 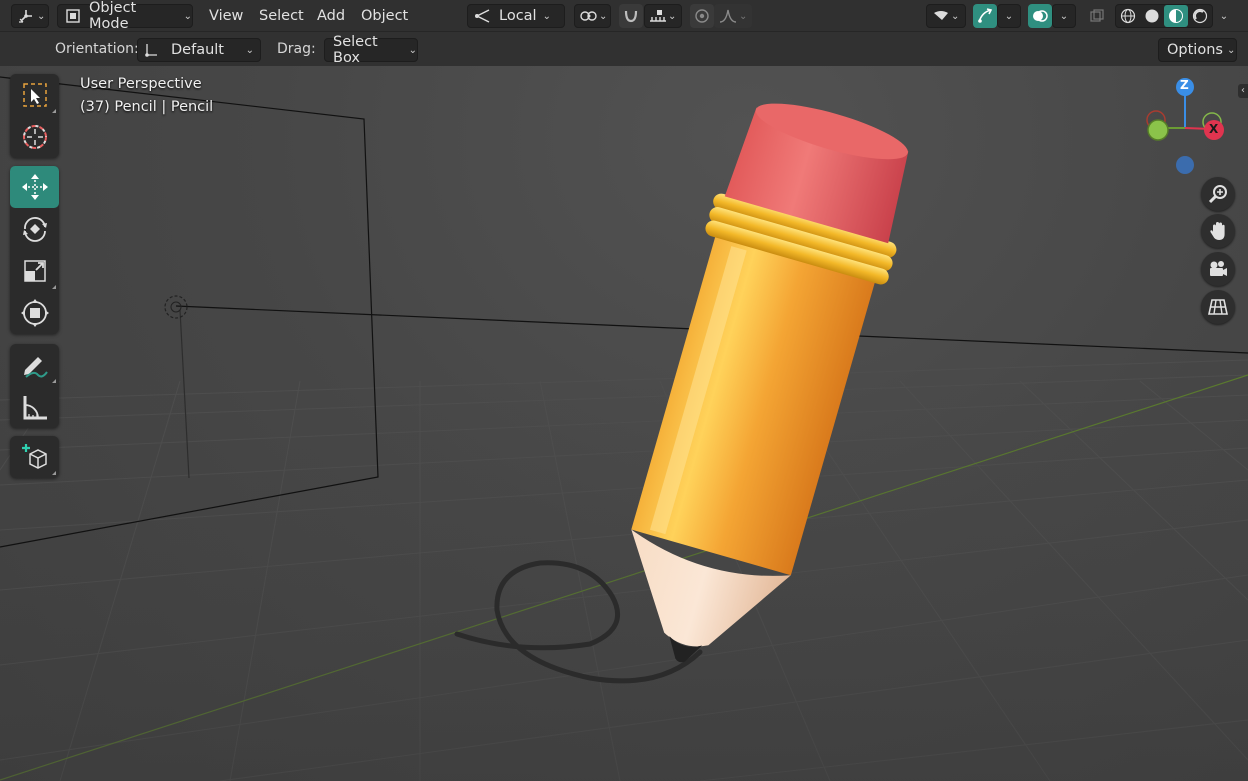 I want to click on pivot-icon, so click(x=589, y=16).